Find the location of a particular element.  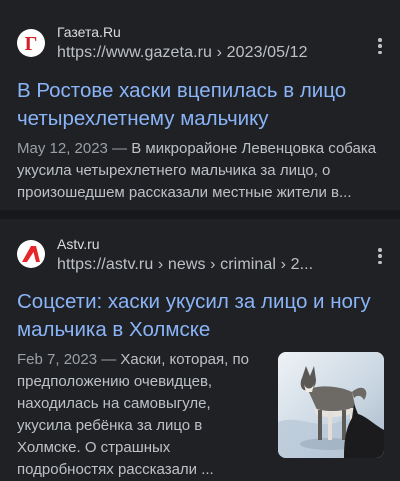

result-url: https://www.gazeta.ru › 2023/05/12 is located at coordinates (182, 53).